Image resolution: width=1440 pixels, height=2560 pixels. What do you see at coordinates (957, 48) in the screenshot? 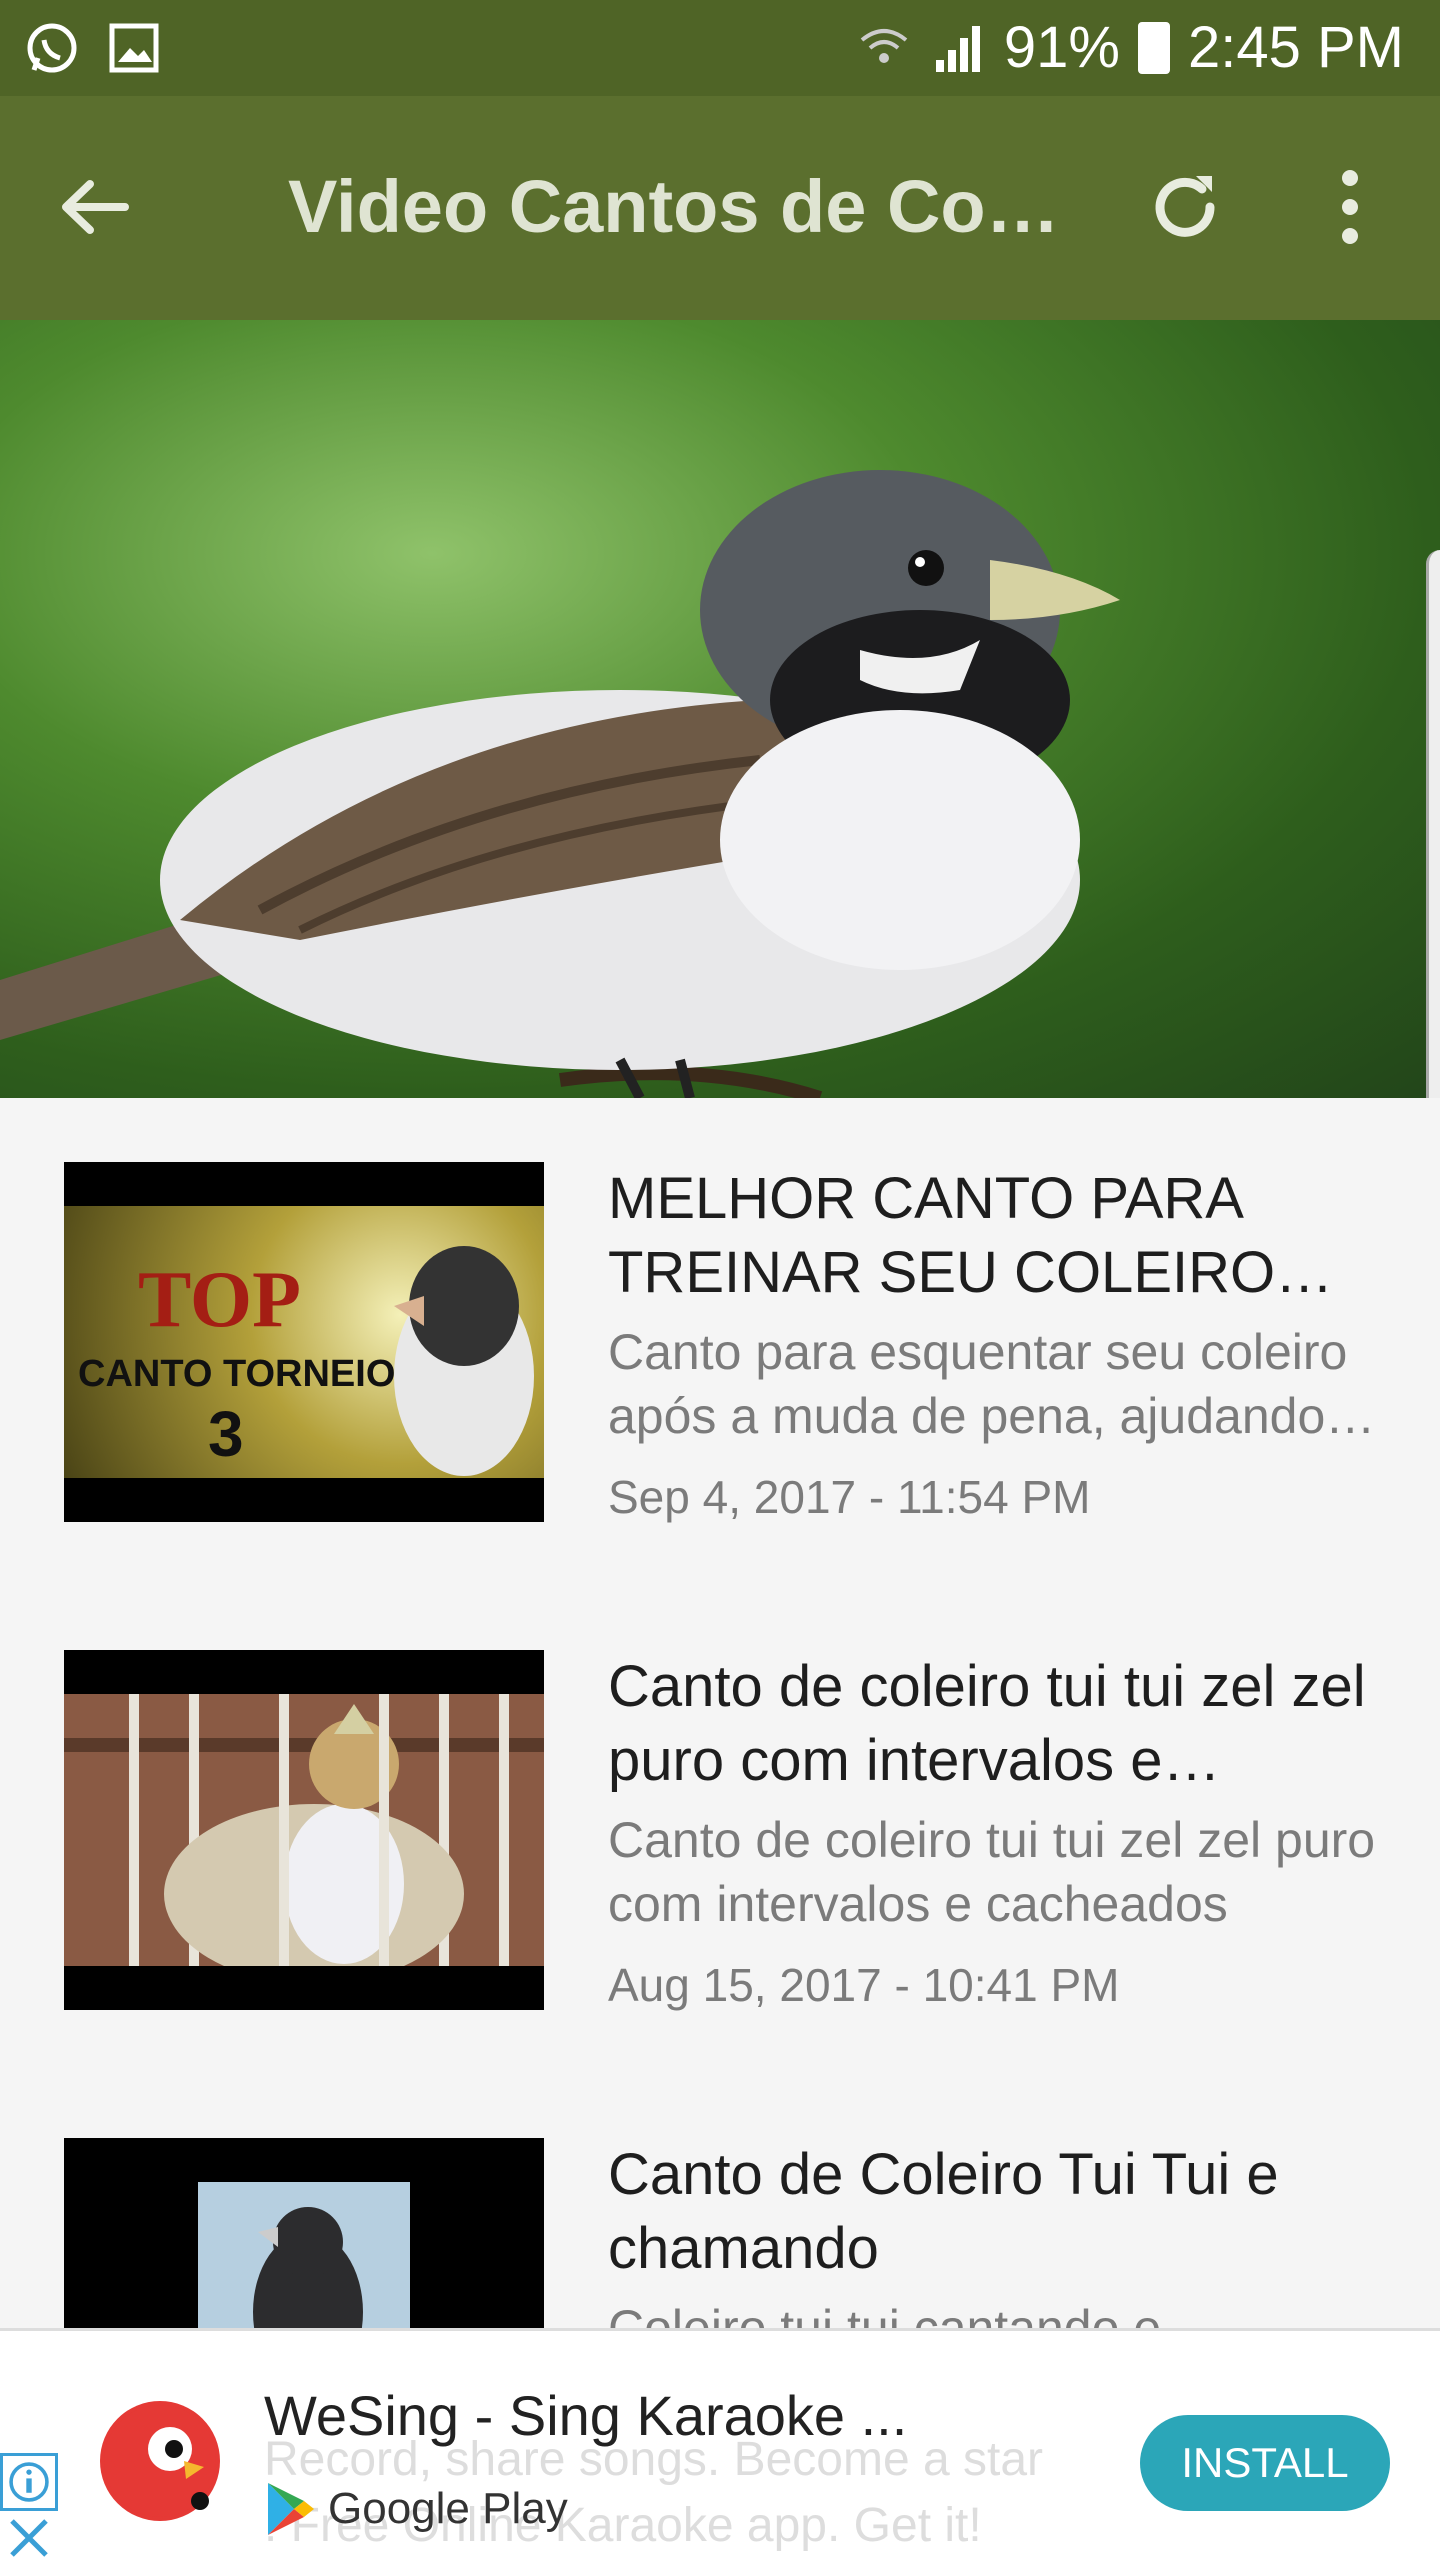
I see `signal-icon` at bounding box center [957, 48].